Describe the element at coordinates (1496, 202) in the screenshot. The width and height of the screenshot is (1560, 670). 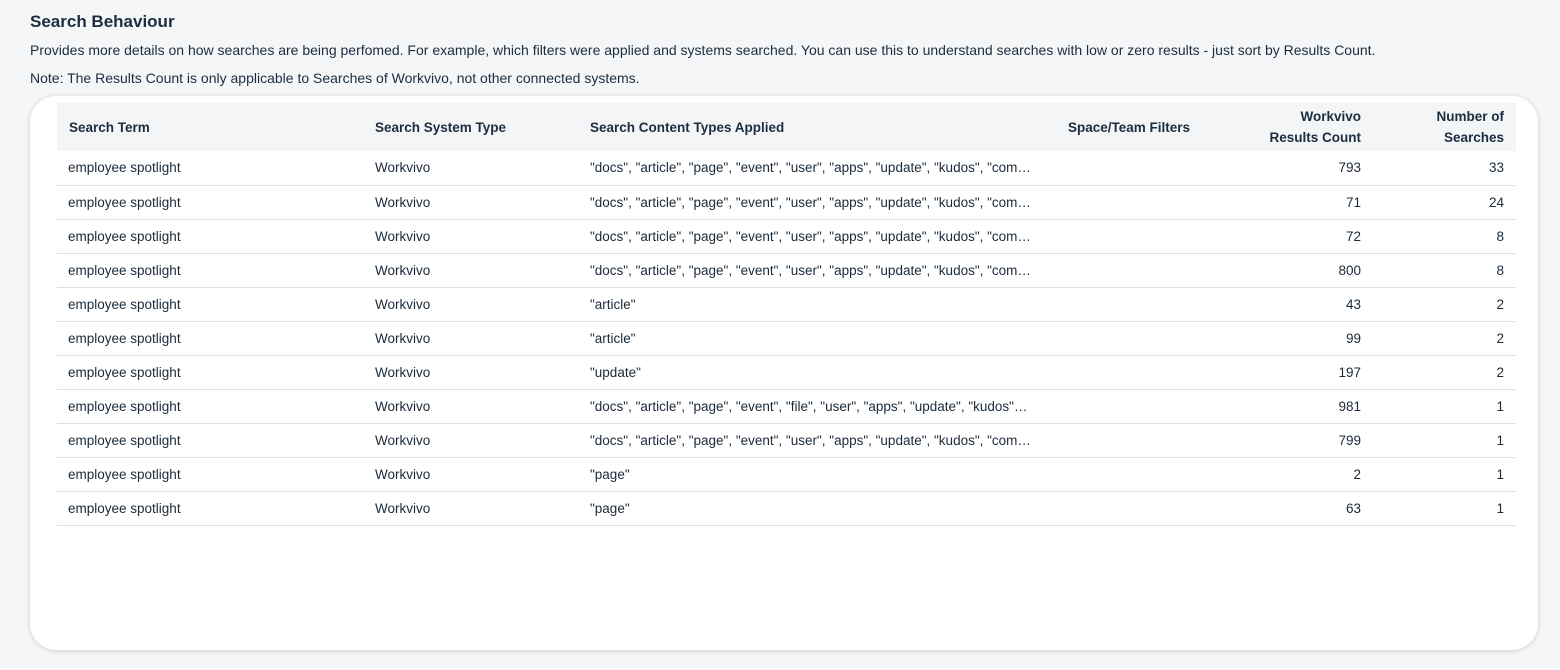
I see `cell-number-of-searches: 24` at that location.